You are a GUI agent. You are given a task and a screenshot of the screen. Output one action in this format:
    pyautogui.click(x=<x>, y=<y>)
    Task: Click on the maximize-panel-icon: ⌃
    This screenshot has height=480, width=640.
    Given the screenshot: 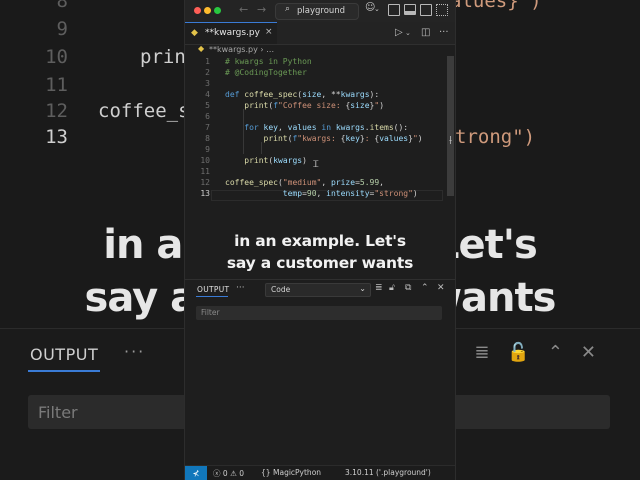 What is the action you would take?
    pyautogui.click(x=425, y=288)
    